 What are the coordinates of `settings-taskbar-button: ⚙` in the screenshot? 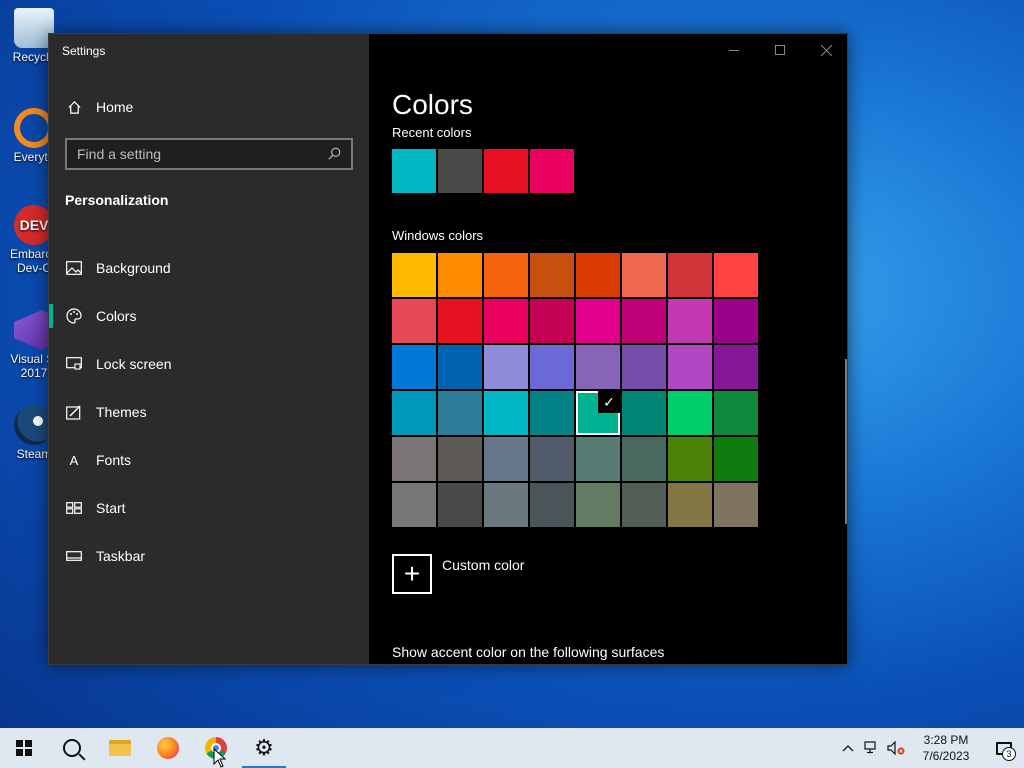 It's located at (264, 748).